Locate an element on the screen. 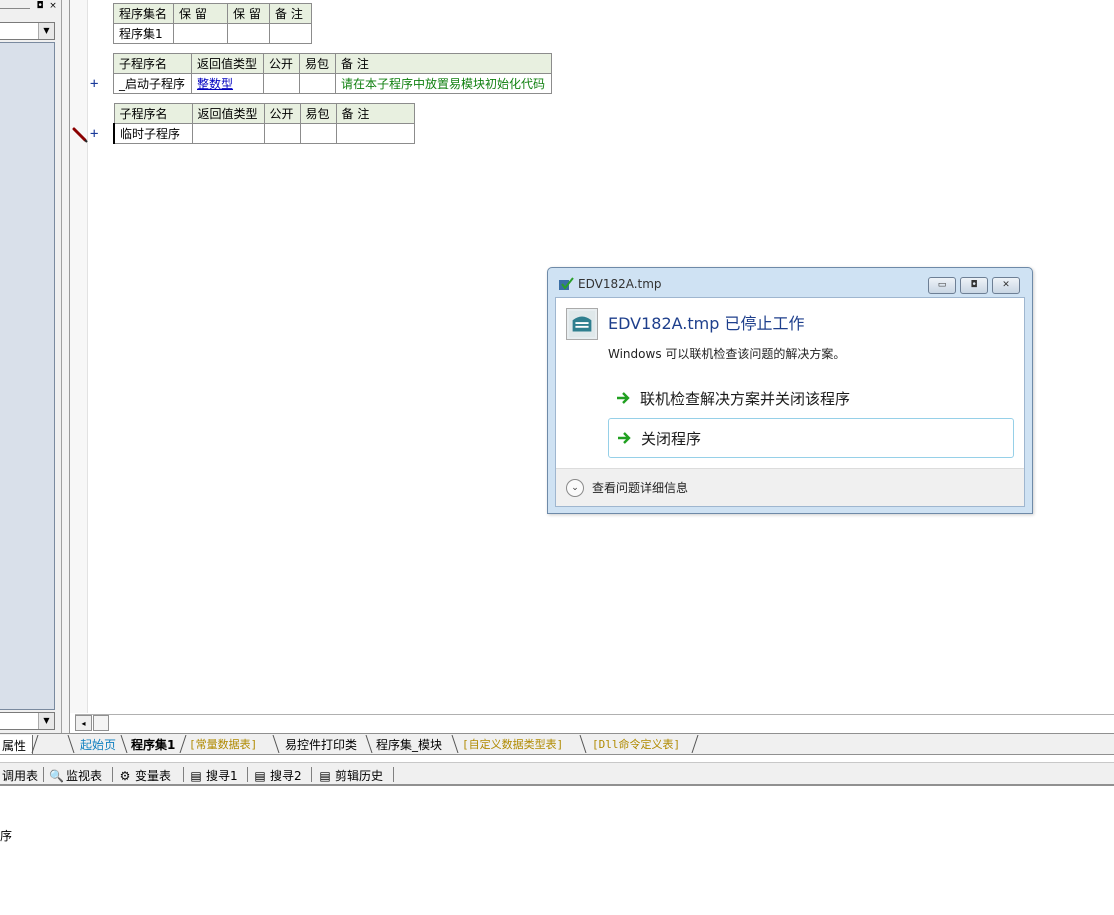 The image size is (1114, 915). table-header-row: 程序集名 保 留 保 留 备 注 is located at coordinates (212, 13).